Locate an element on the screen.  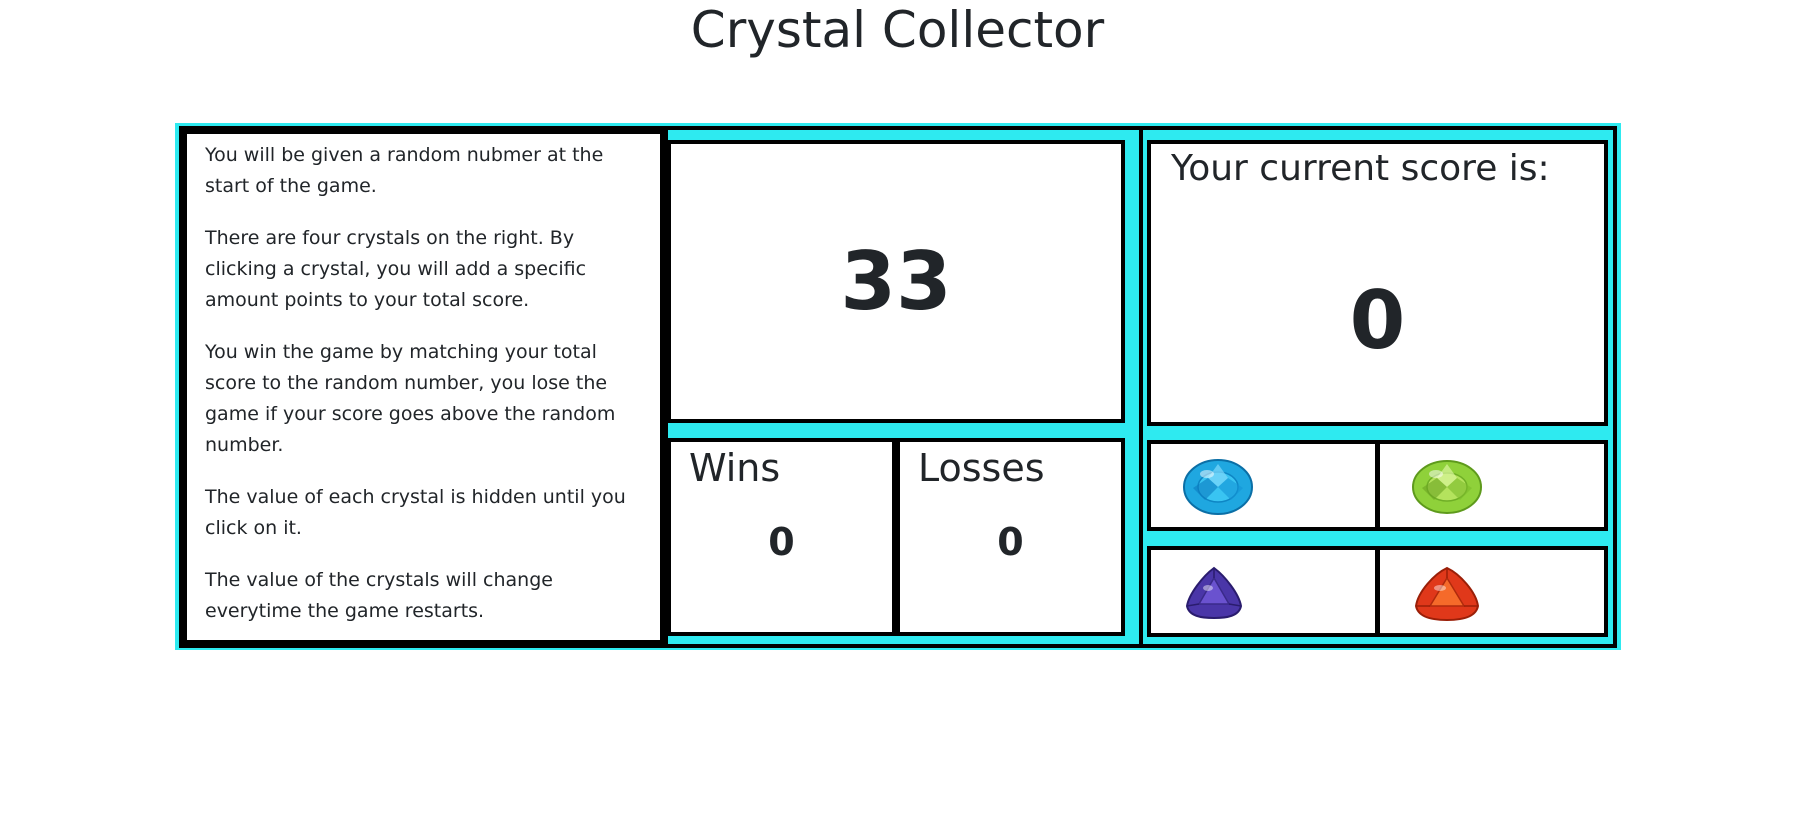
blue-oval-crystal-icon is located at coordinates (1218, 487).